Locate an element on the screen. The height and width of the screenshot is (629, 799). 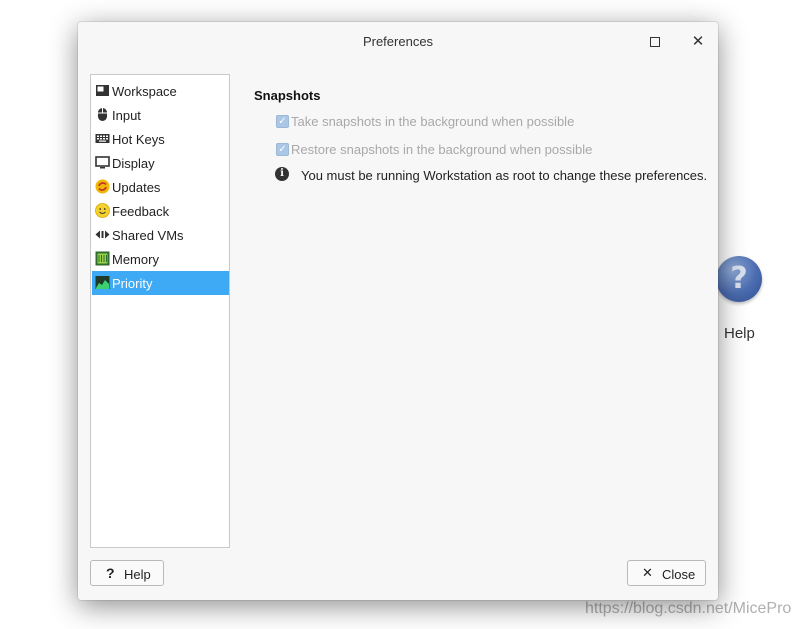
close-window-button: ✕ is located at coordinates (698, 42).